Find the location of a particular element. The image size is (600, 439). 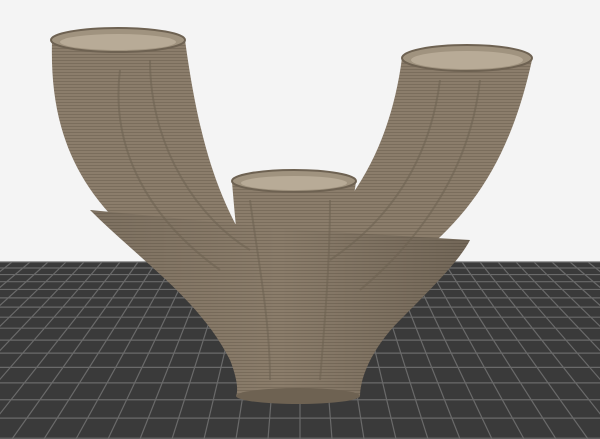

model-left-opening-inner is located at coordinates (118, 42).